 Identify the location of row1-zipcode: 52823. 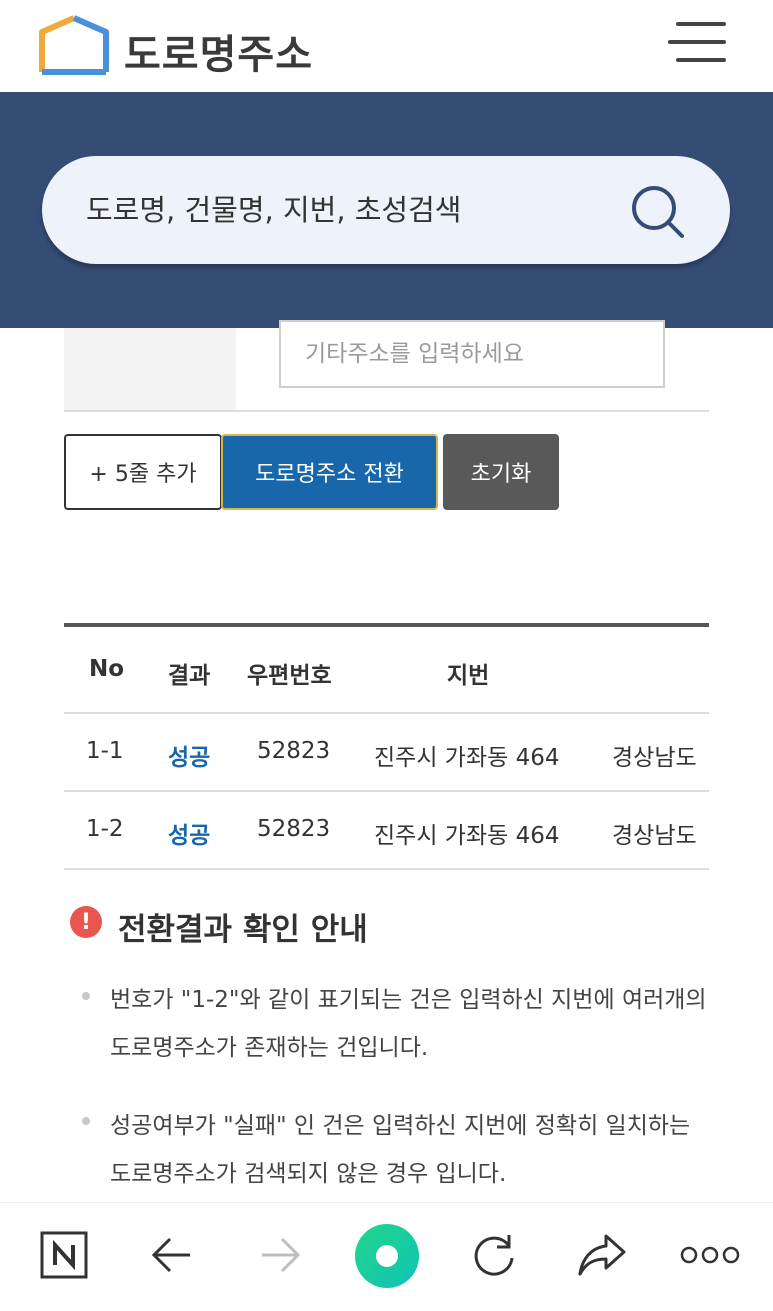
(294, 751).